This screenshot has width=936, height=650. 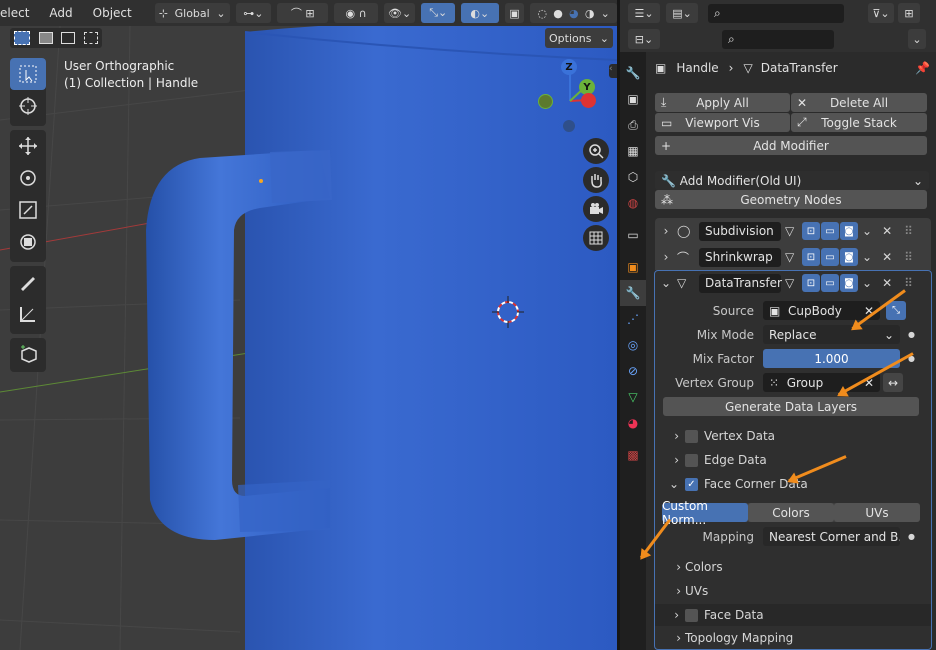 I want to click on invert-vertex-group-icon: ↔, so click(x=893, y=382).